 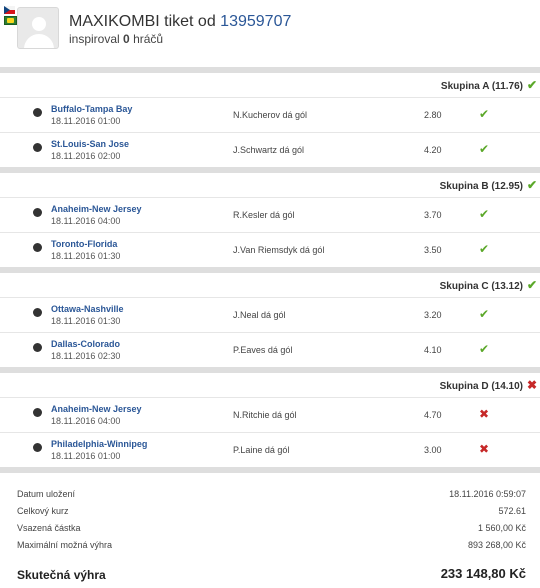 I want to click on avatar, so click(x=38, y=28).